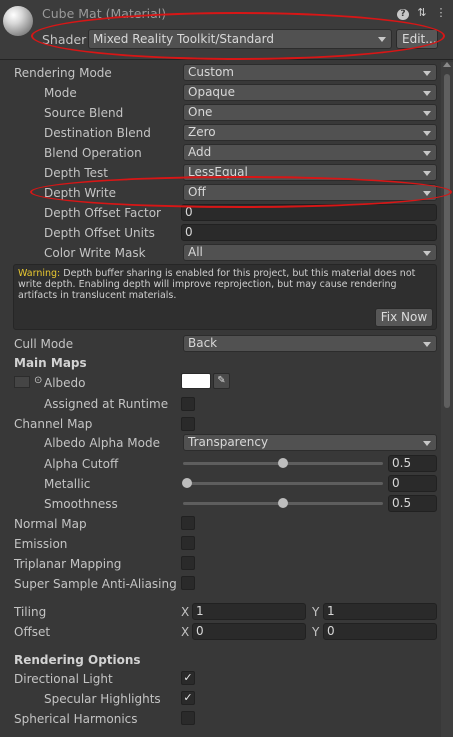  What do you see at coordinates (447, 241) in the screenshot?
I see `scrollbar-thumb` at bounding box center [447, 241].